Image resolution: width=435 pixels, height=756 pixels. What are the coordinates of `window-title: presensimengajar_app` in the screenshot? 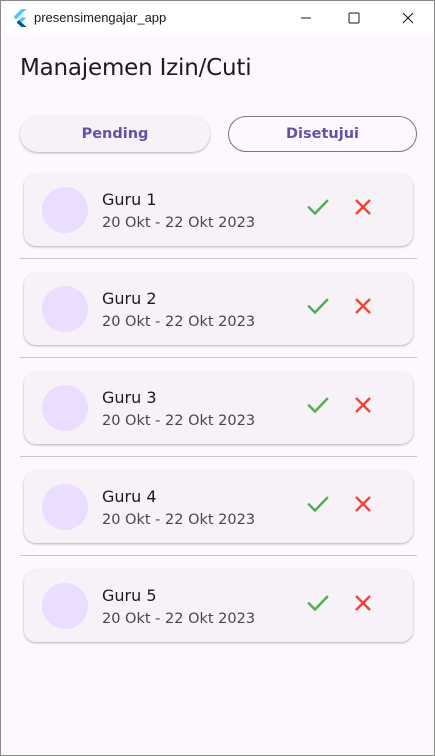 It's located at (100, 17).